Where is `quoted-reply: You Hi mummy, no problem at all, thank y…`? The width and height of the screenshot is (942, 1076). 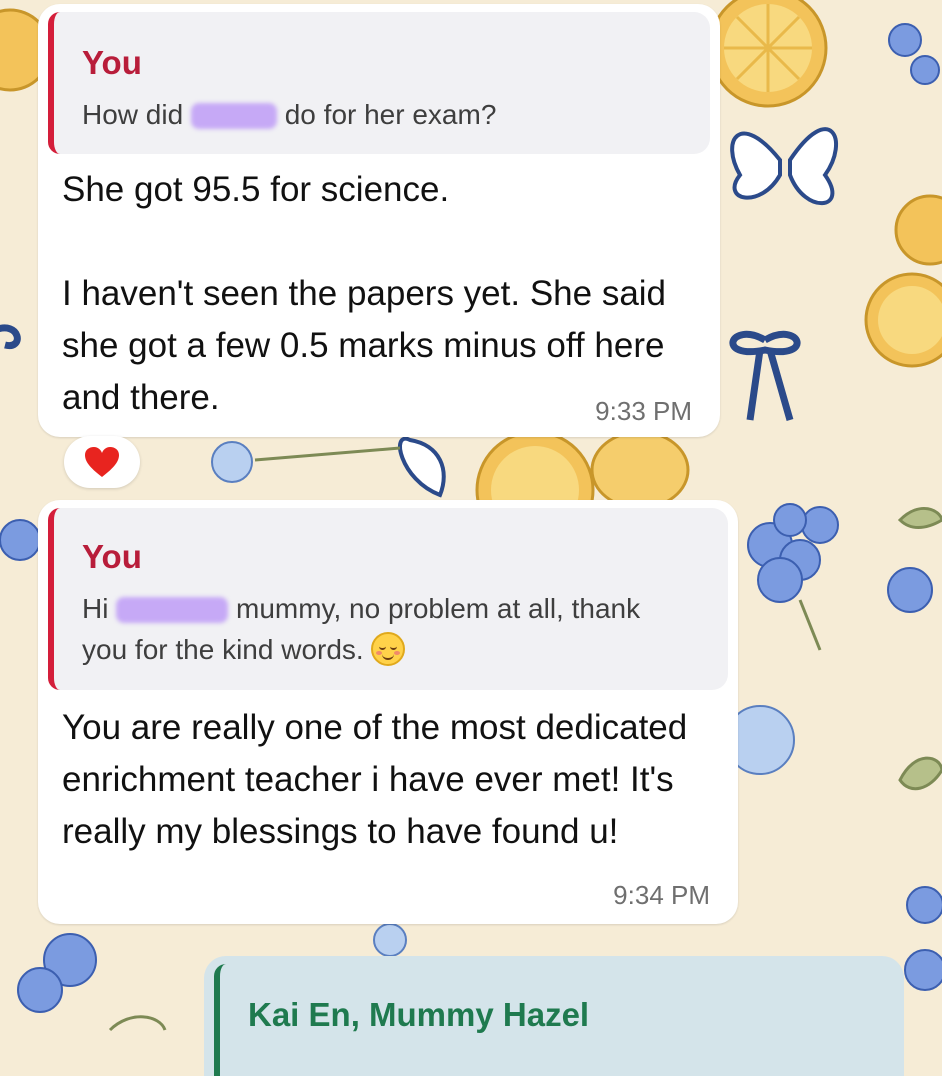 quoted-reply: You Hi mummy, no problem at all, thank y… is located at coordinates (388, 599).